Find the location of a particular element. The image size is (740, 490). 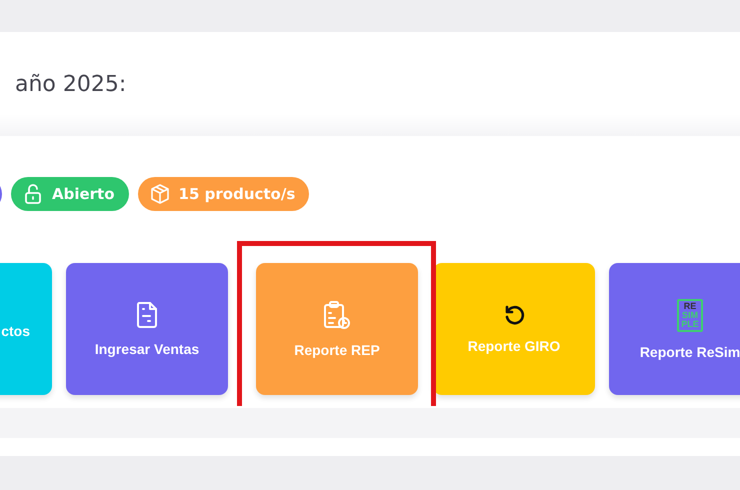

section-heading: año 2025: is located at coordinates (71, 85).